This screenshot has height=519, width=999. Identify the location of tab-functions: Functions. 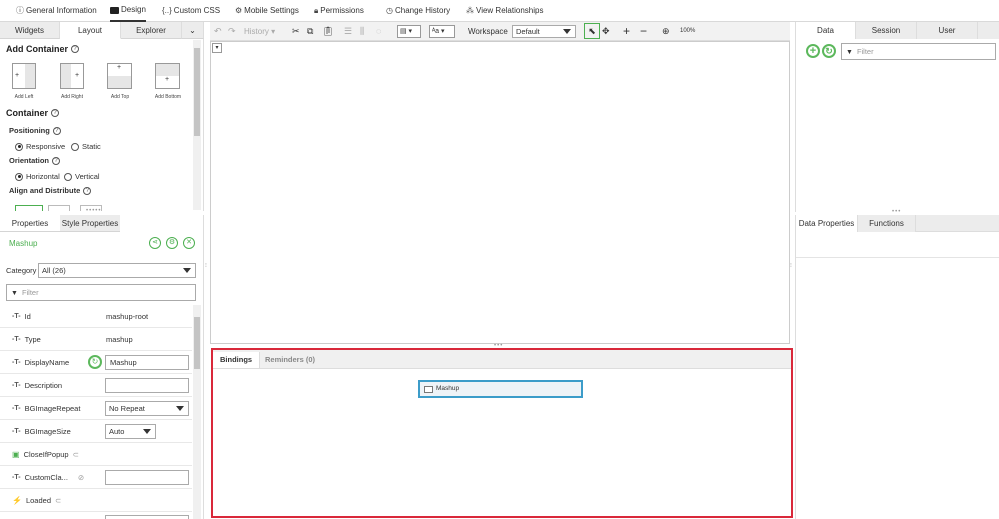
(887, 223).